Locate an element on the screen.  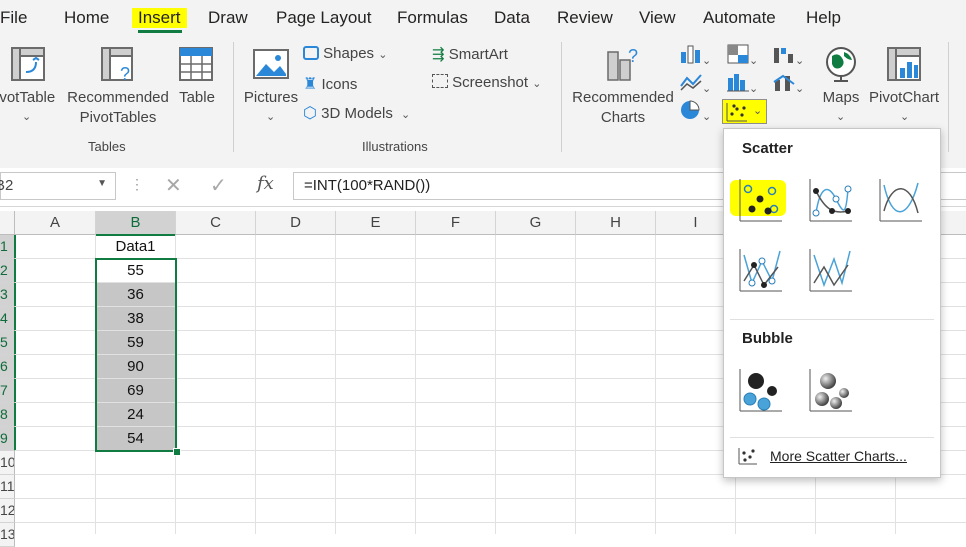
line-chart-button: ⌄ is located at coordinates (698, 83).